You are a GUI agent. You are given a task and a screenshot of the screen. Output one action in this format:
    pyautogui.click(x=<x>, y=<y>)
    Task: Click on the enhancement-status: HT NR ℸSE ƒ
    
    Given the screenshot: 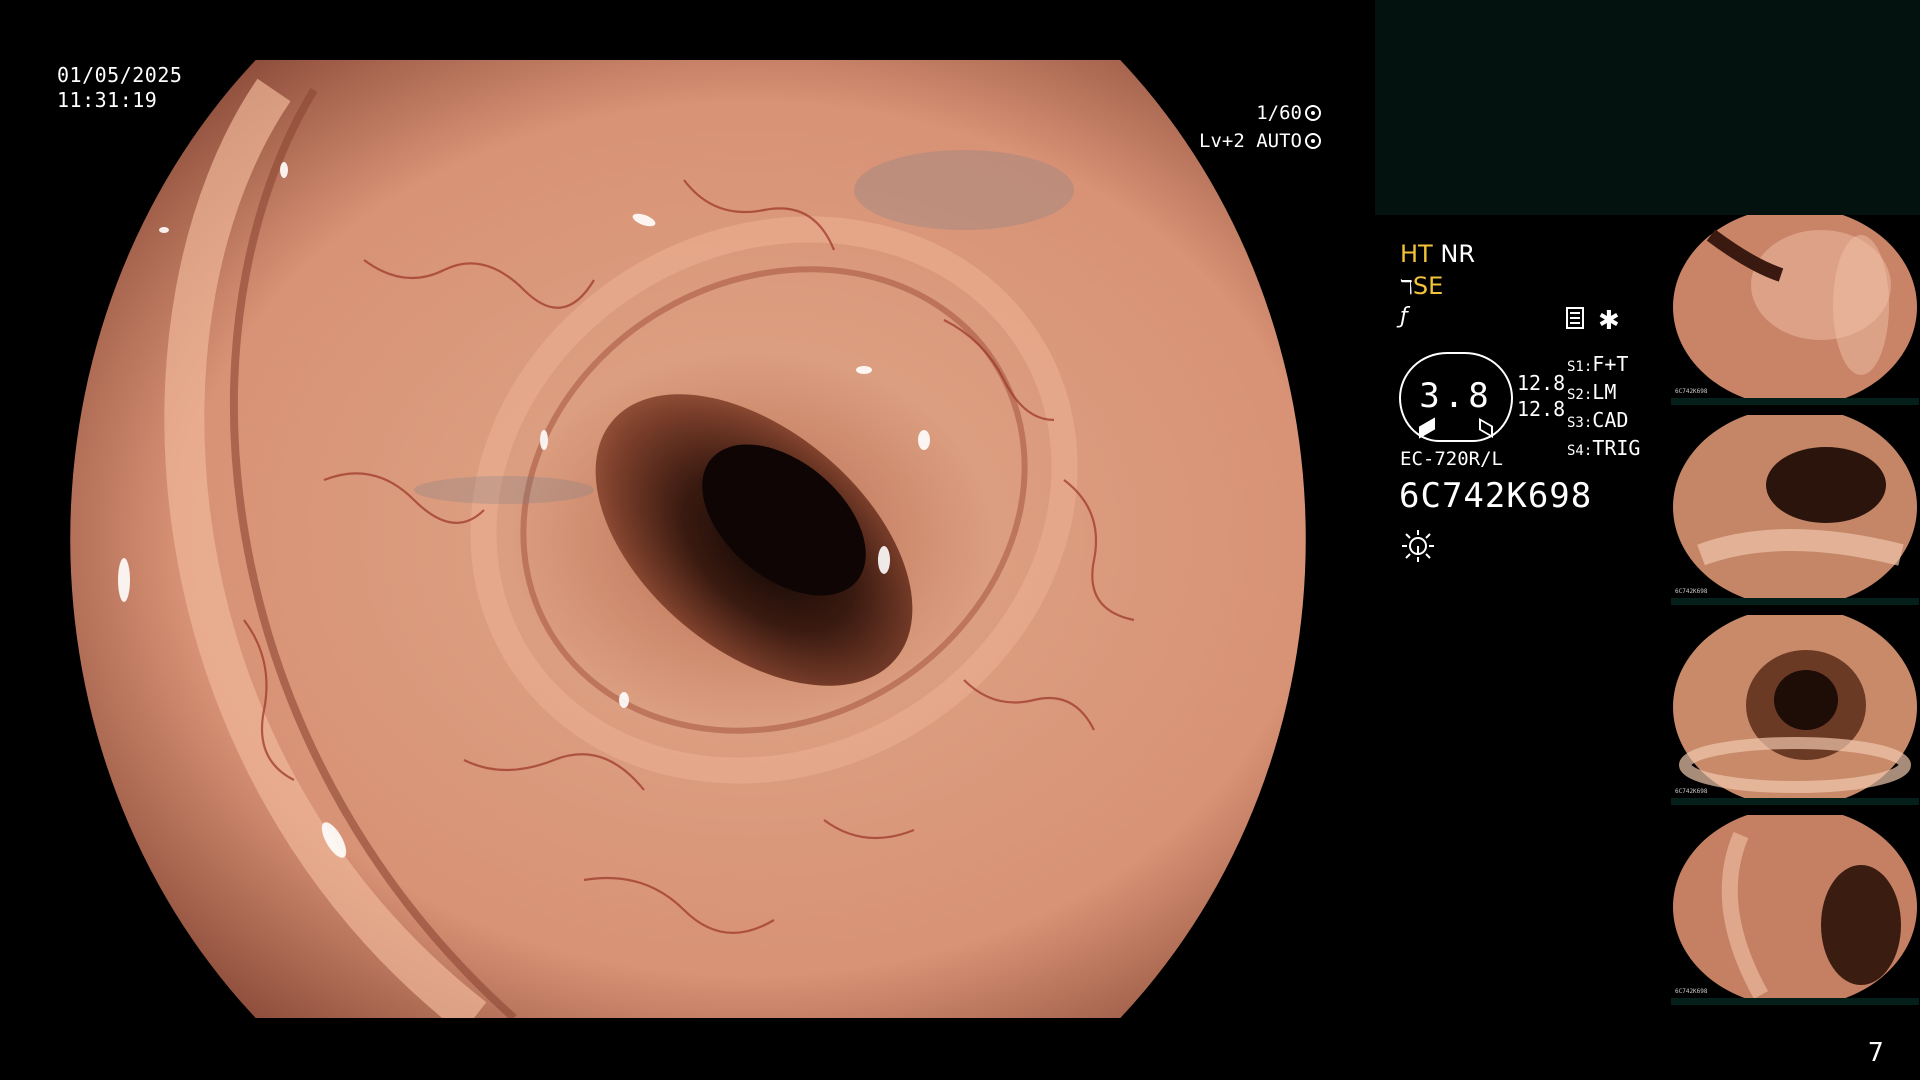 What is the action you would take?
    pyautogui.click(x=1437, y=284)
    